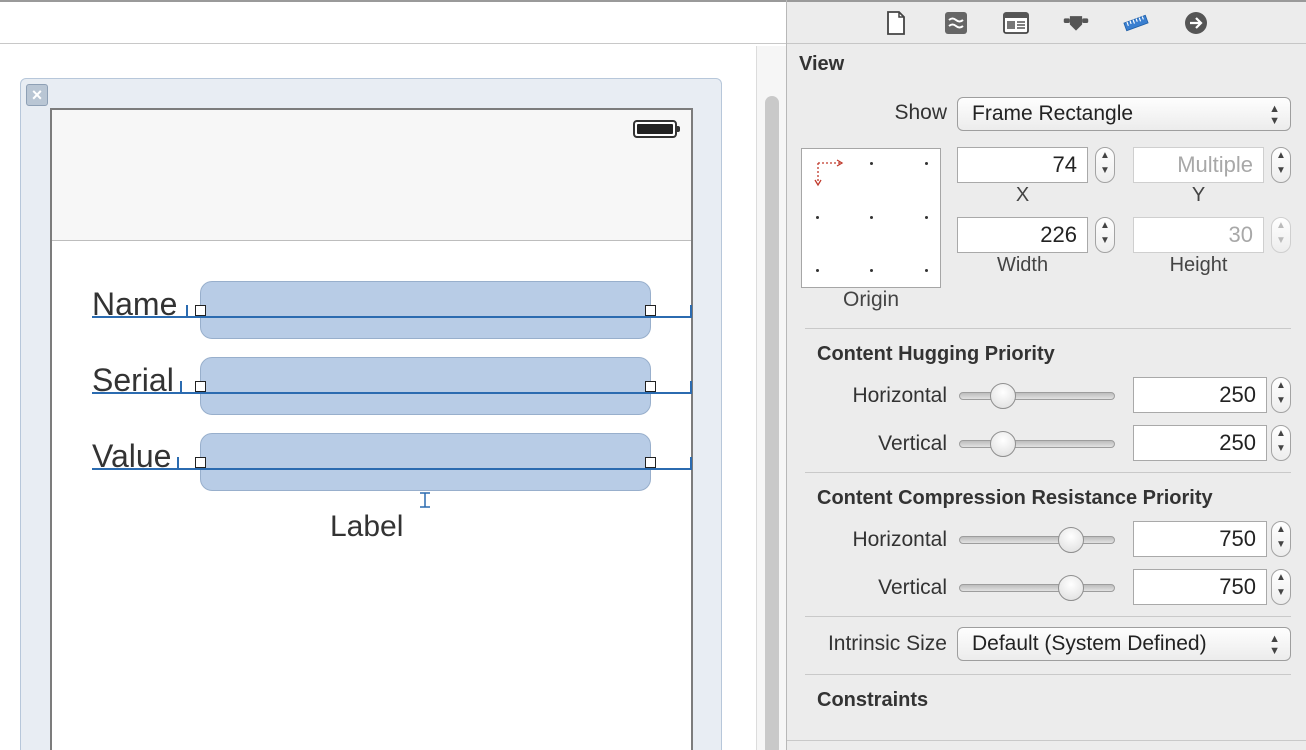 Image resolution: width=1306 pixels, height=750 pixels. What do you see at coordinates (1053, 113) in the screenshot?
I see `show-popup-value: Frame Rectangle` at bounding box center [1053, 113].